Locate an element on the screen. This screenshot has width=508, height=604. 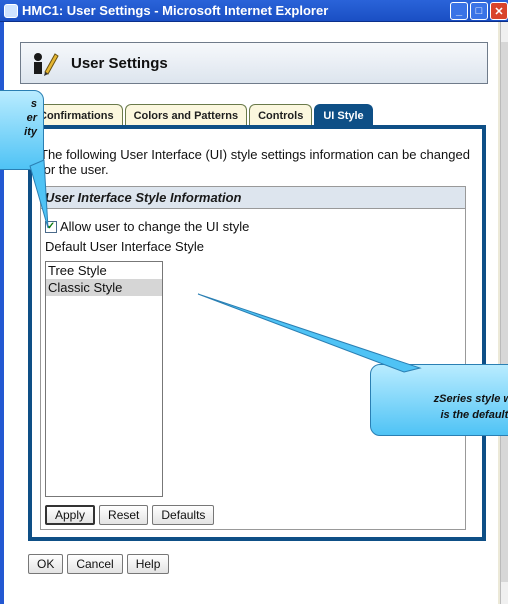
list-item-classic-style: Classic Style is located at coordinates (104, 287).